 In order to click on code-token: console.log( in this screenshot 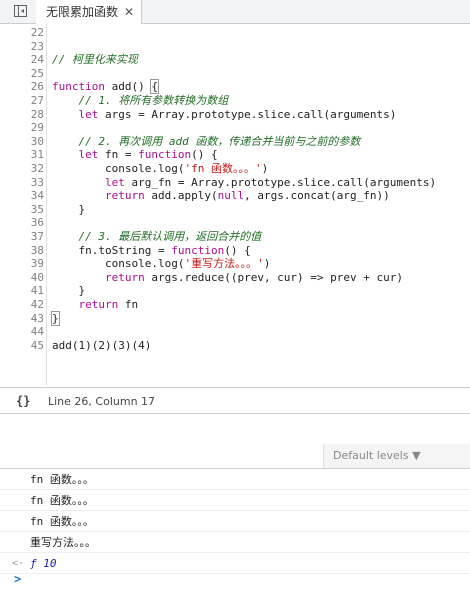, I will do `click(118, 264)`.